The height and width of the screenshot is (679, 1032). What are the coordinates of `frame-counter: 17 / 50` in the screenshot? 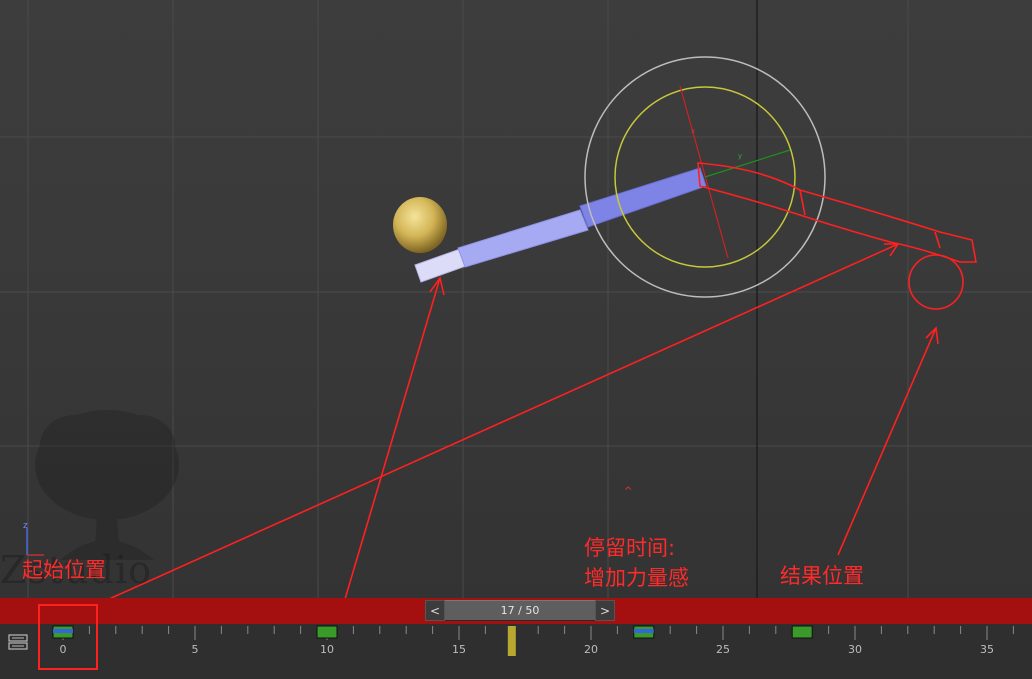 It's located at (520, 610).